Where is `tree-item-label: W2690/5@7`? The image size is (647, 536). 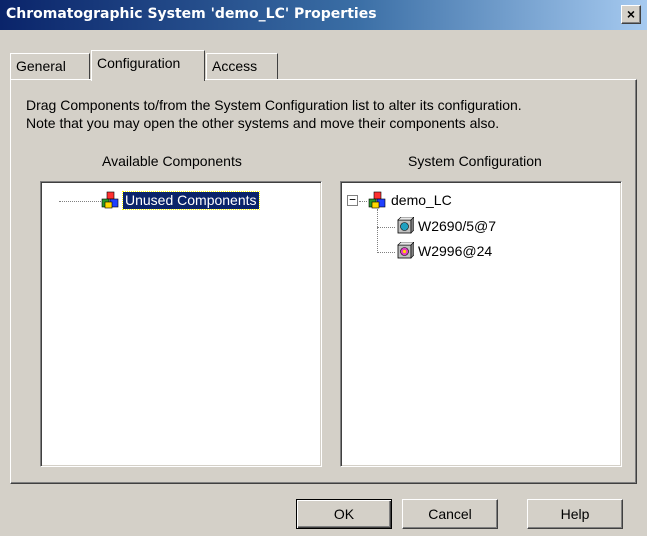 tree-item-label: W2690/5@7 is located at coordinates (457, 226).